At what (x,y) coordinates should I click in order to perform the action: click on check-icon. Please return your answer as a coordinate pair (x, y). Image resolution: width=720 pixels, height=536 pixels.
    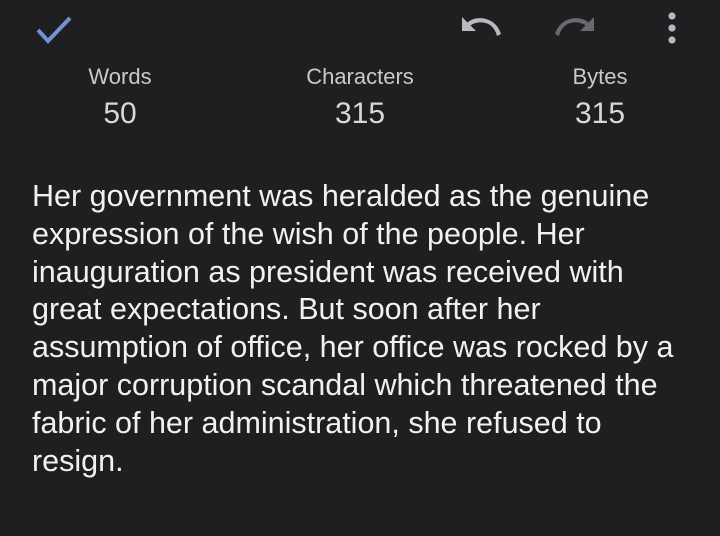
    Looking at the image, I should click on (54, 30).